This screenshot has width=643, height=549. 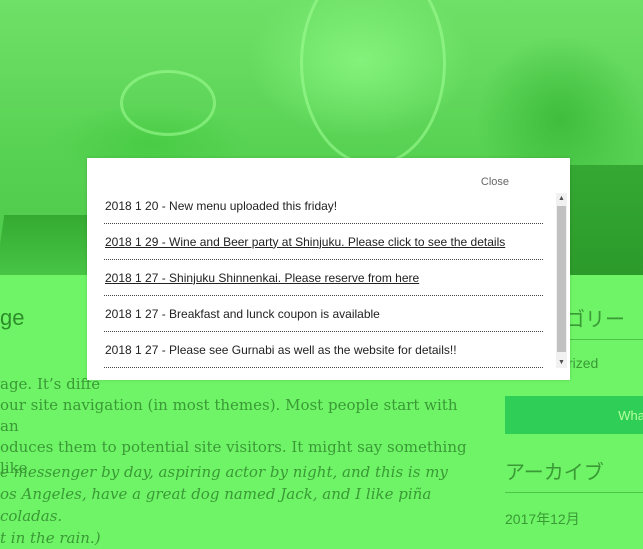 I want to click on scroll-up-icon: ▲, so click(x=561, y=198).